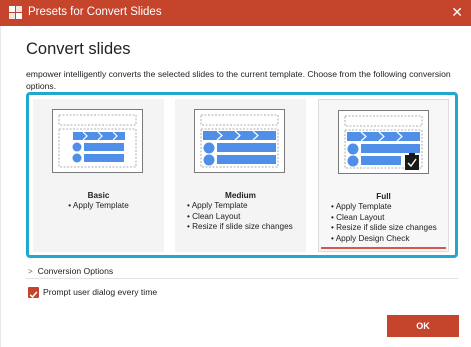 The image size is (471, 347). What do you see at coordinates (383, 196) in the screenshot?
I see `preset-title: Full` at bounding box center [383, 196].